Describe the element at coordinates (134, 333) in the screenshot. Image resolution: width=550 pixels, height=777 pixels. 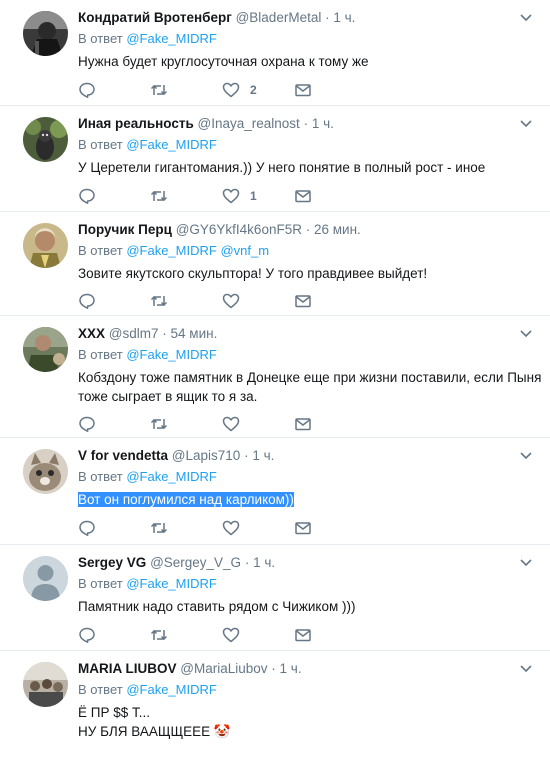
I see `user-handle: @sdlm7` at that location.